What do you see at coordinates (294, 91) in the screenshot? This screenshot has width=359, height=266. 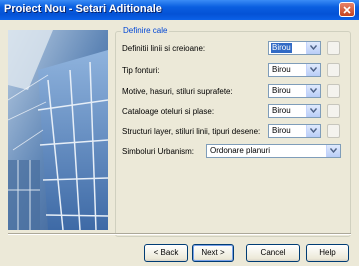 I see `patterns-select: Birou` at bounding box center [294, 91].